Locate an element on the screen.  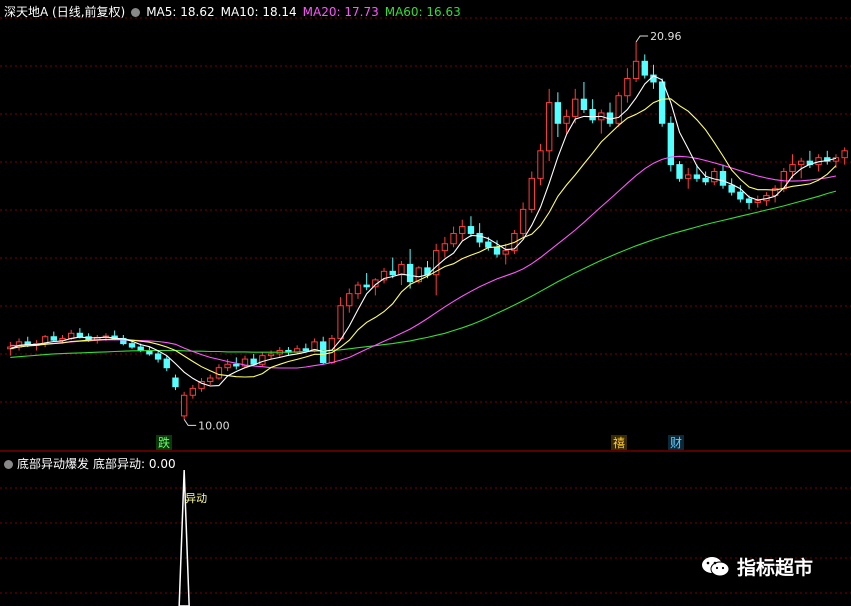
wechat-icon is located at coordinates (716, 566).